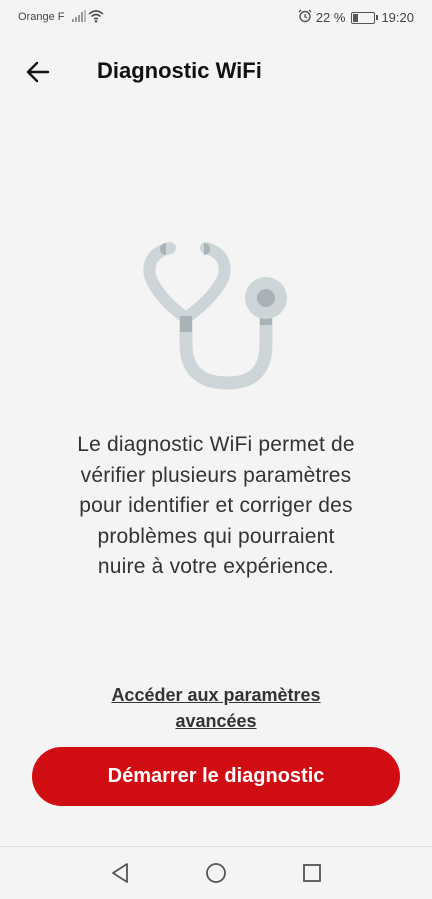 Image resolution: width=432 pixels, height=899 pixels. What do you see at coordinates (216, 536) in the screenshot?
I see `description-line: problèmes qui pourraient` at bounding box center [216, 536].